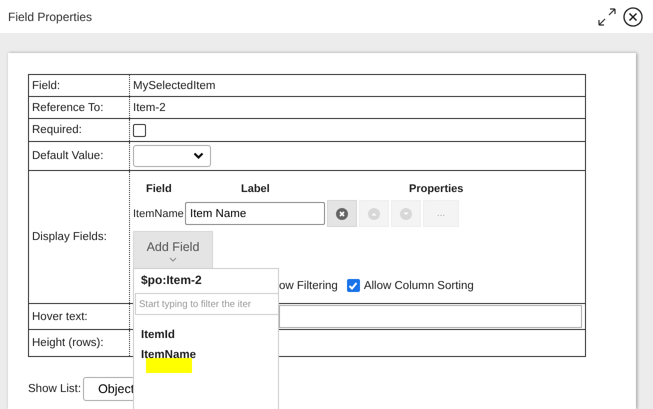 The image size is (653, 409). What do you see at coordinates (207, 304) in the screenshot?
I see `filter-input: Start typing to filter the iter` at bounding box center [207, 304].